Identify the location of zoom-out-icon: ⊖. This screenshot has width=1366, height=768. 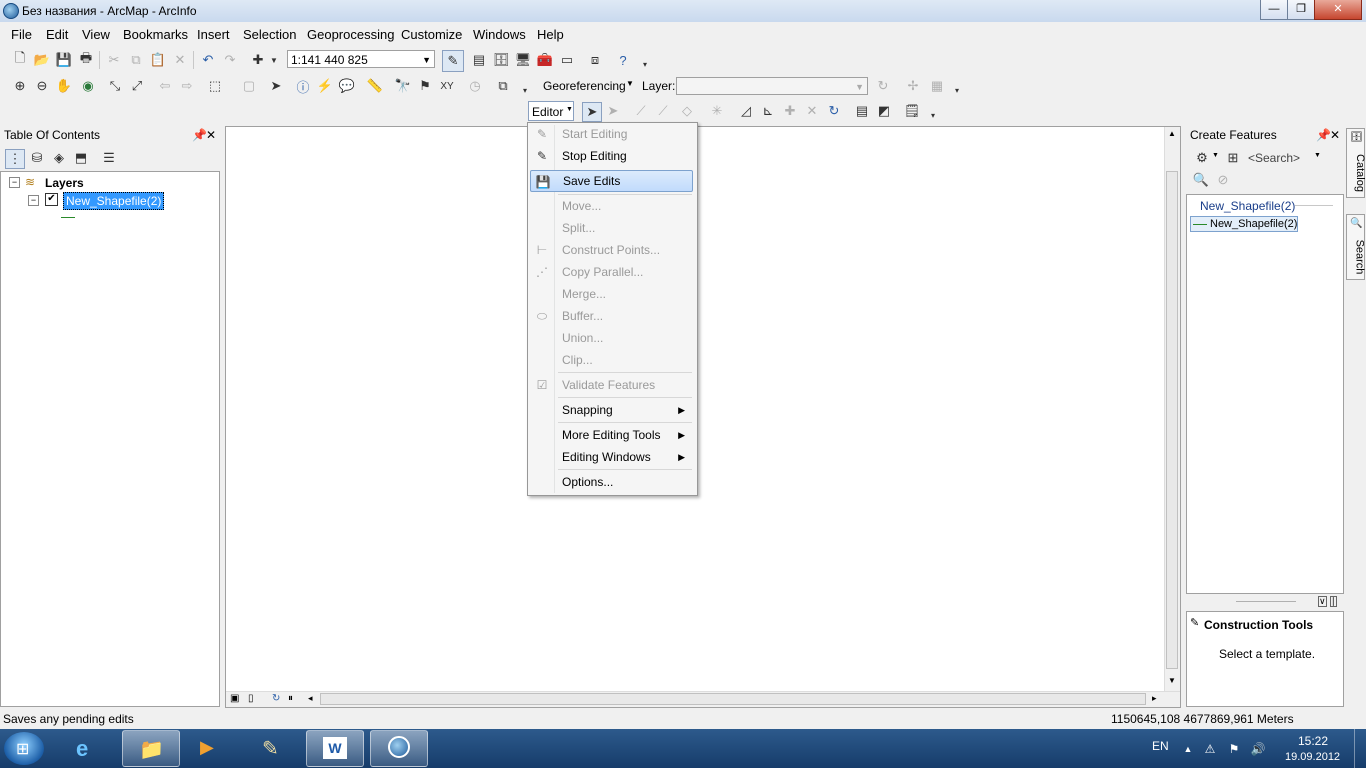
(42, 86).